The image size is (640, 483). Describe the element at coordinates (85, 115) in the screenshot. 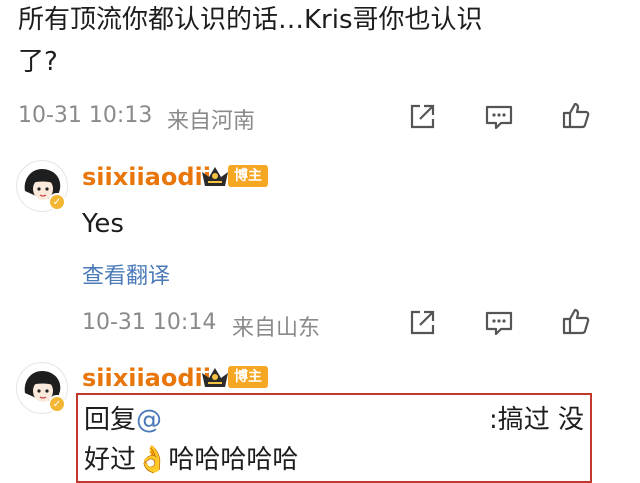

I see `post-time: 10-31 10:13` at that location.